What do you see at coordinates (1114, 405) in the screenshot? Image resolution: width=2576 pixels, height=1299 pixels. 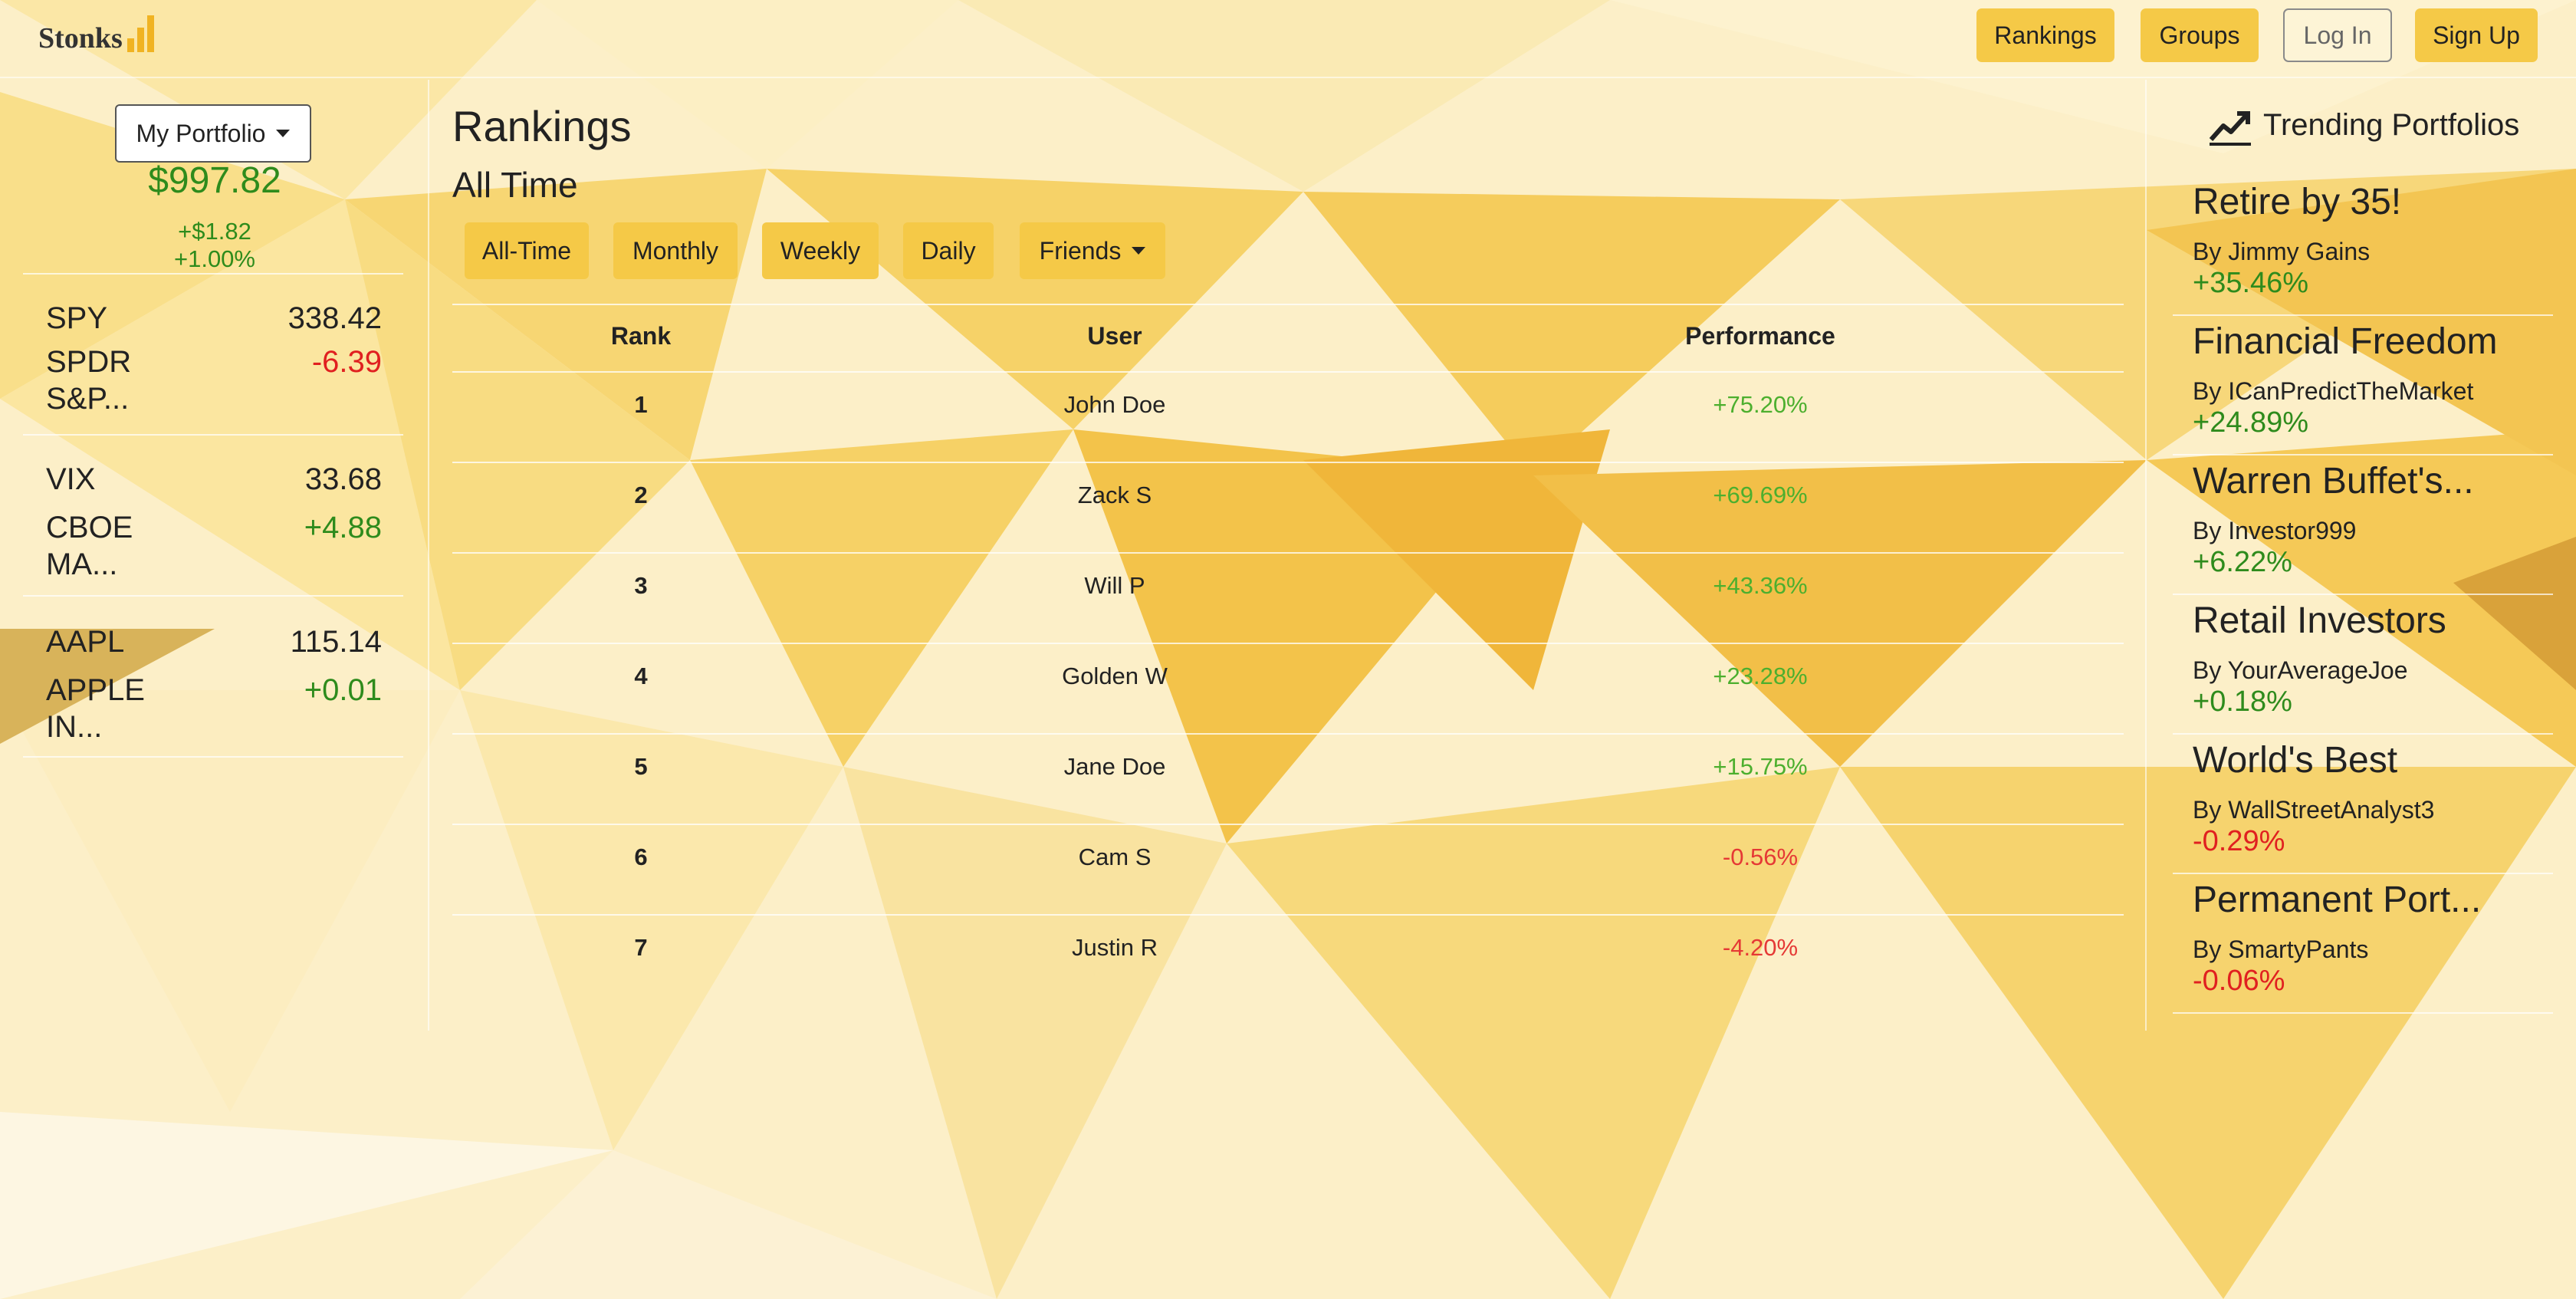 I see `user-cell: John Doe` at bounding box center [1114, 405].